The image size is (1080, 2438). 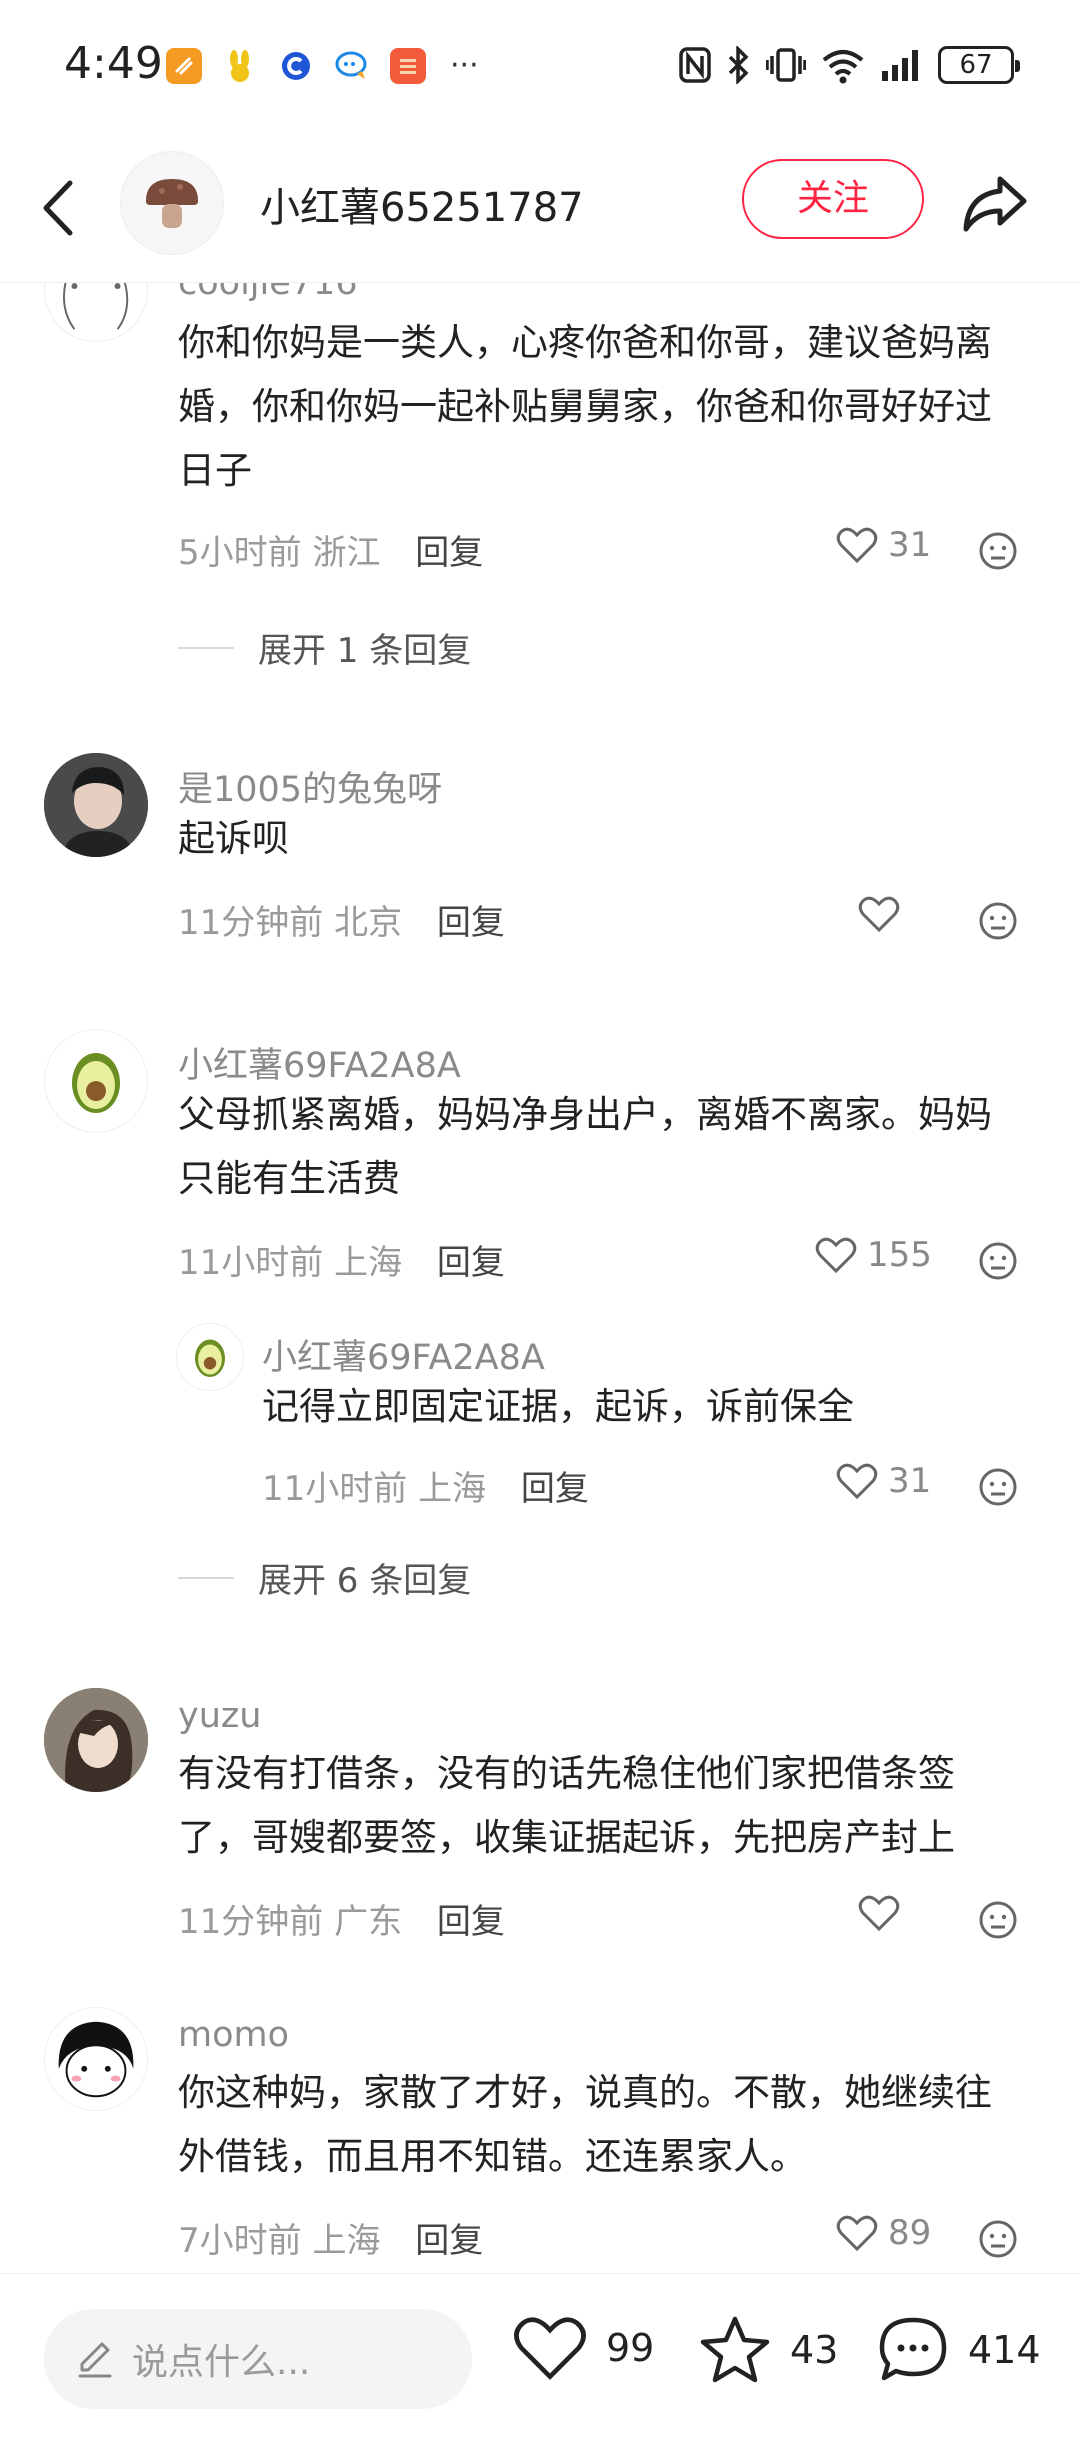 What do you see at coordinates (603, 2125) in the screenshot?
I see `comment-text: 你这种妈，家散了才好，说真的。不散，她继续往外借钱，而且用不知错。还连累家人。` at bounding box center [603, 2125].